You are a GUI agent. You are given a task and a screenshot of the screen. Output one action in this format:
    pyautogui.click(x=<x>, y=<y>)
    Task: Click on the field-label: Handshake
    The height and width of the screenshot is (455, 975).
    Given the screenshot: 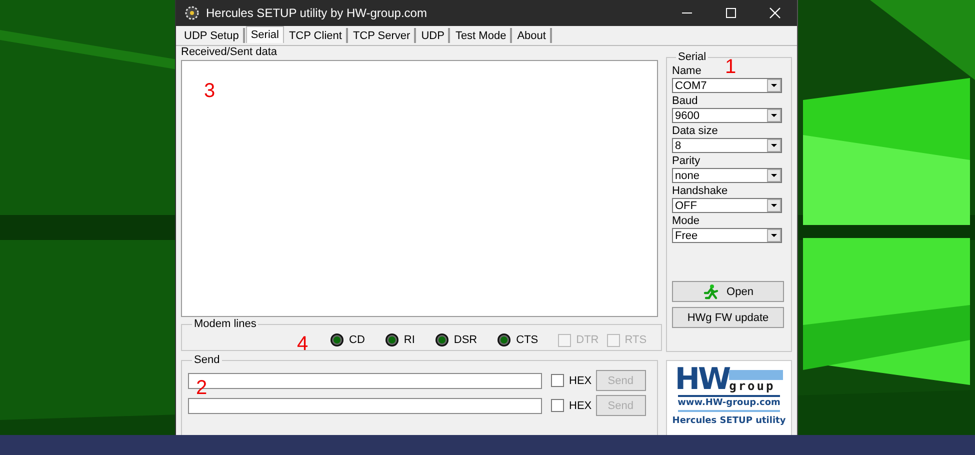 What is the action you would take?
    pyautogui.click(x=700, y=191)
    